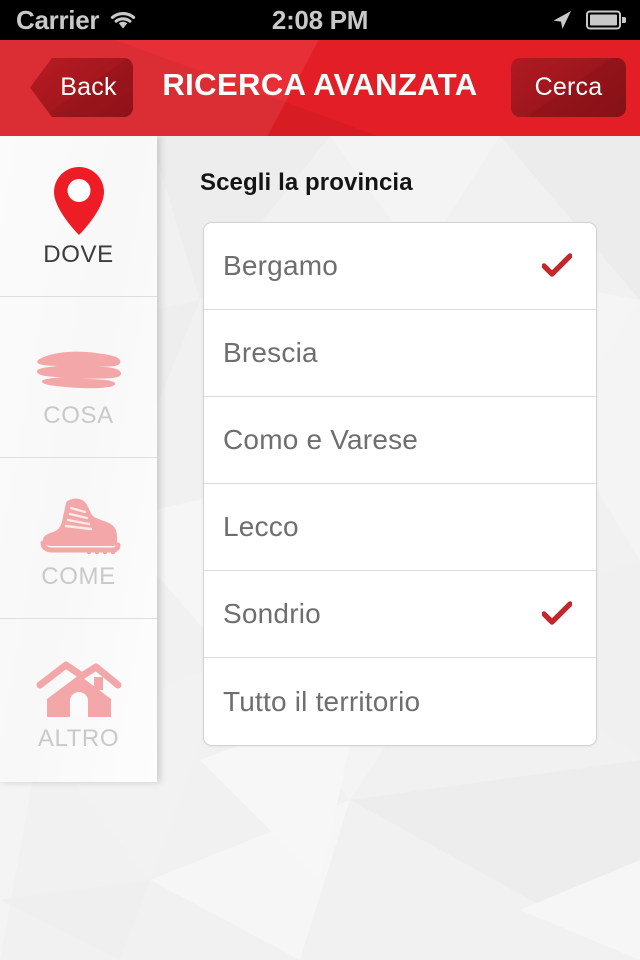 The height and width of the screenshot is (960, 640). I want to click on list-item-label: Lecco, so click(261, 526).